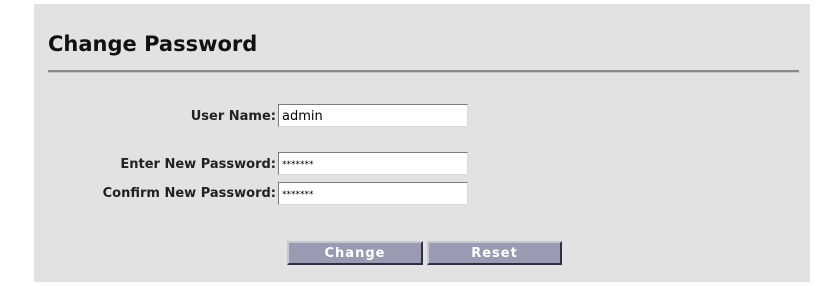  What do you see at coordinates (198, 164) in the screenshot?
I see `new-password-label: Enter New Password:` at bounding box center [198, 164].